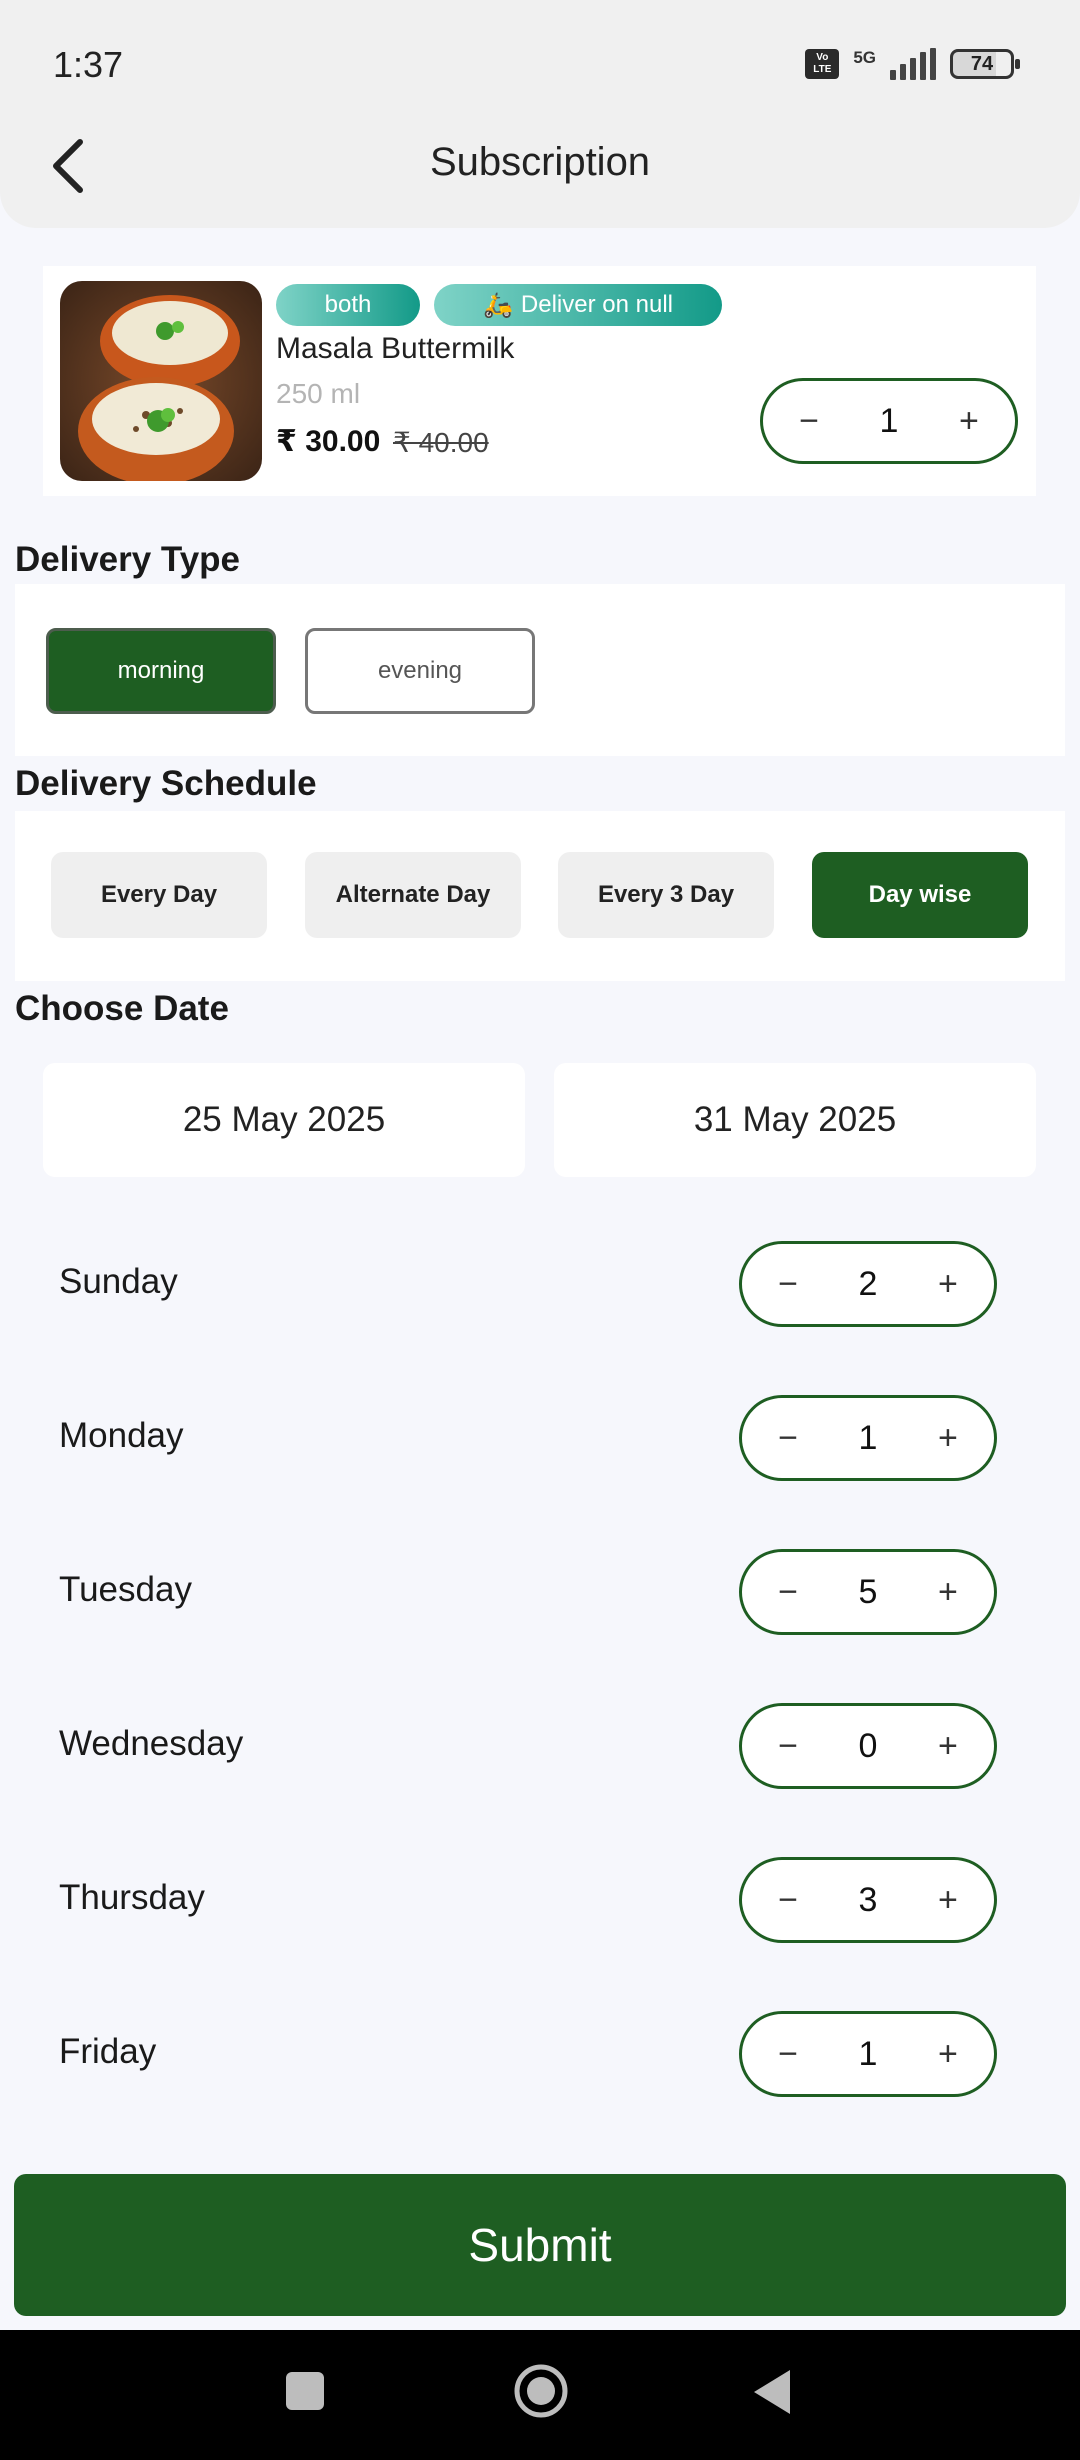 This screenshot has height=2460, width=1080. What do you see at coordinates (161, 381) in the screenshot?
I see `product-image` at bounding box center [161, 381].